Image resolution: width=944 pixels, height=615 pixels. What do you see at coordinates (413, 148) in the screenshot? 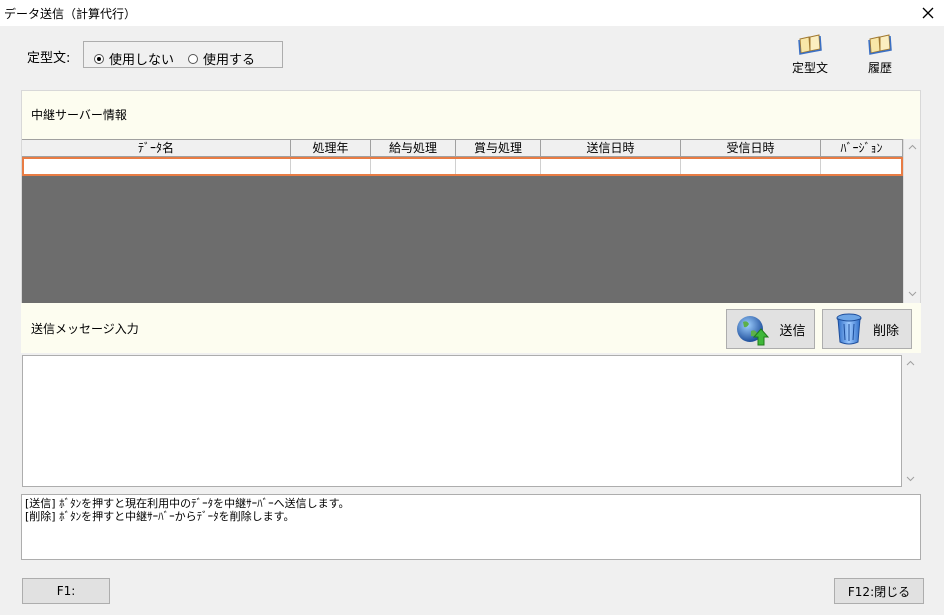
I see `column-header: 給与処理` at bounding box center [413, 148].